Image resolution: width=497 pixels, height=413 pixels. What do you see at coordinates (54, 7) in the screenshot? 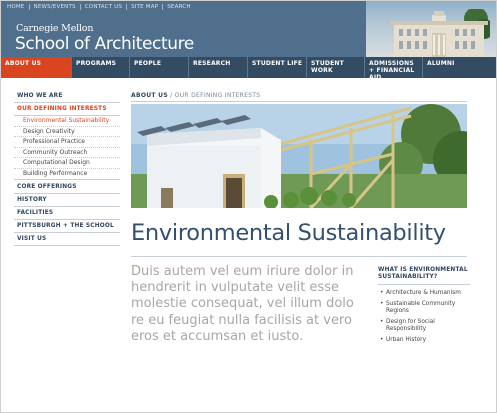
I see `utility-link-news: NEWS/EVENTS` at bounding box center [54, 7].